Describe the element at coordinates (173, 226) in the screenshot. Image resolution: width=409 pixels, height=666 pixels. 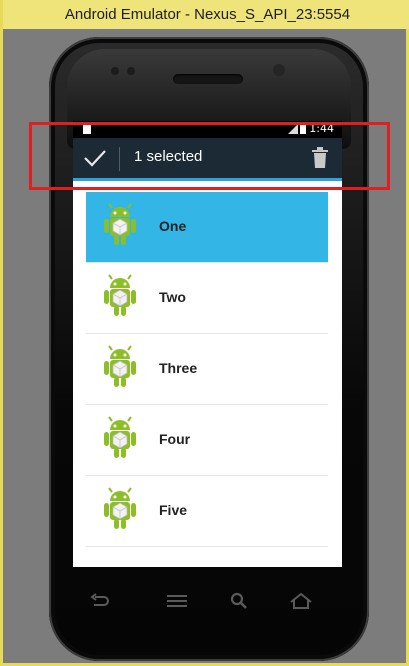
I see `list-item-label: One` at that location.